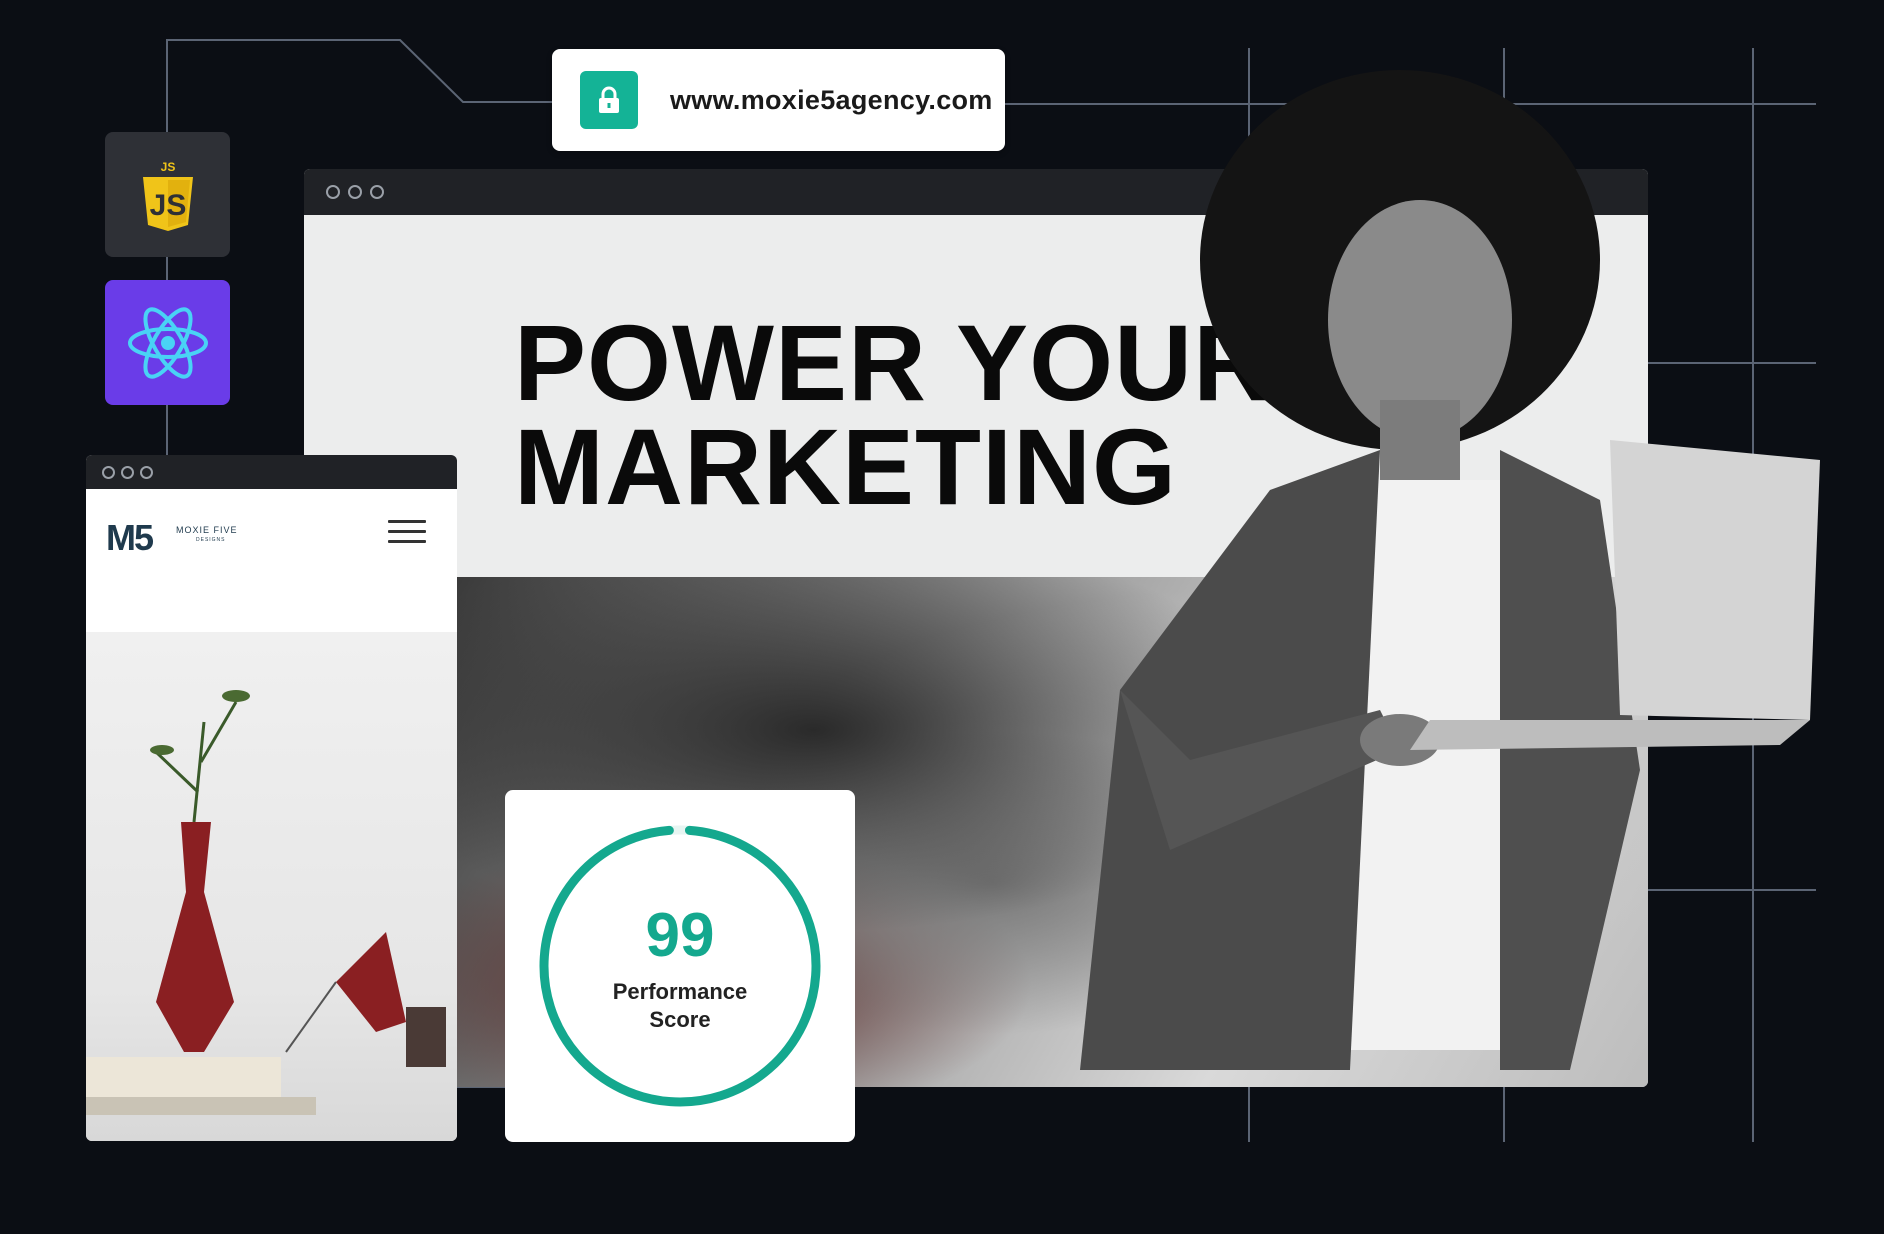 The width and height of the screenshot is (1884, 1234). I want to click on site-logo: M5, so click(130, 538).